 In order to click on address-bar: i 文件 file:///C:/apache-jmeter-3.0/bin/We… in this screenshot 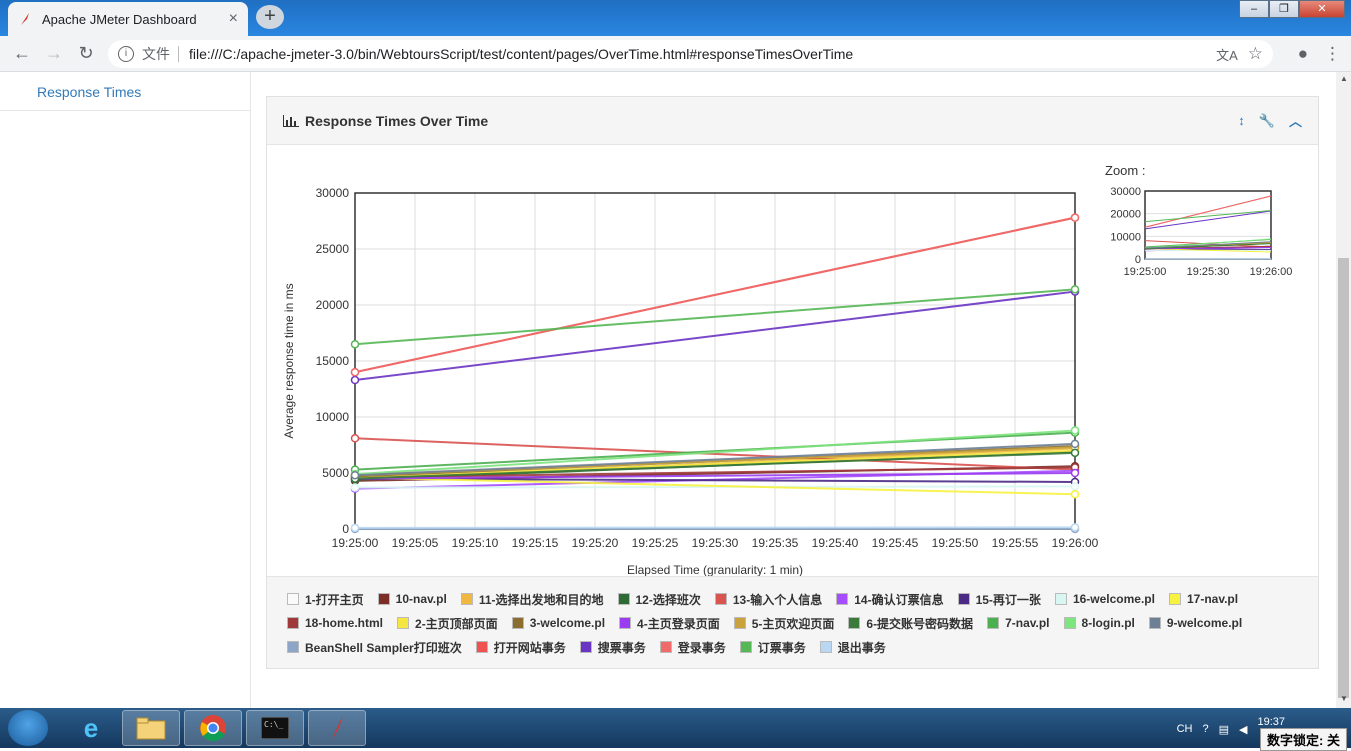, I will do `click(690, 54)`.